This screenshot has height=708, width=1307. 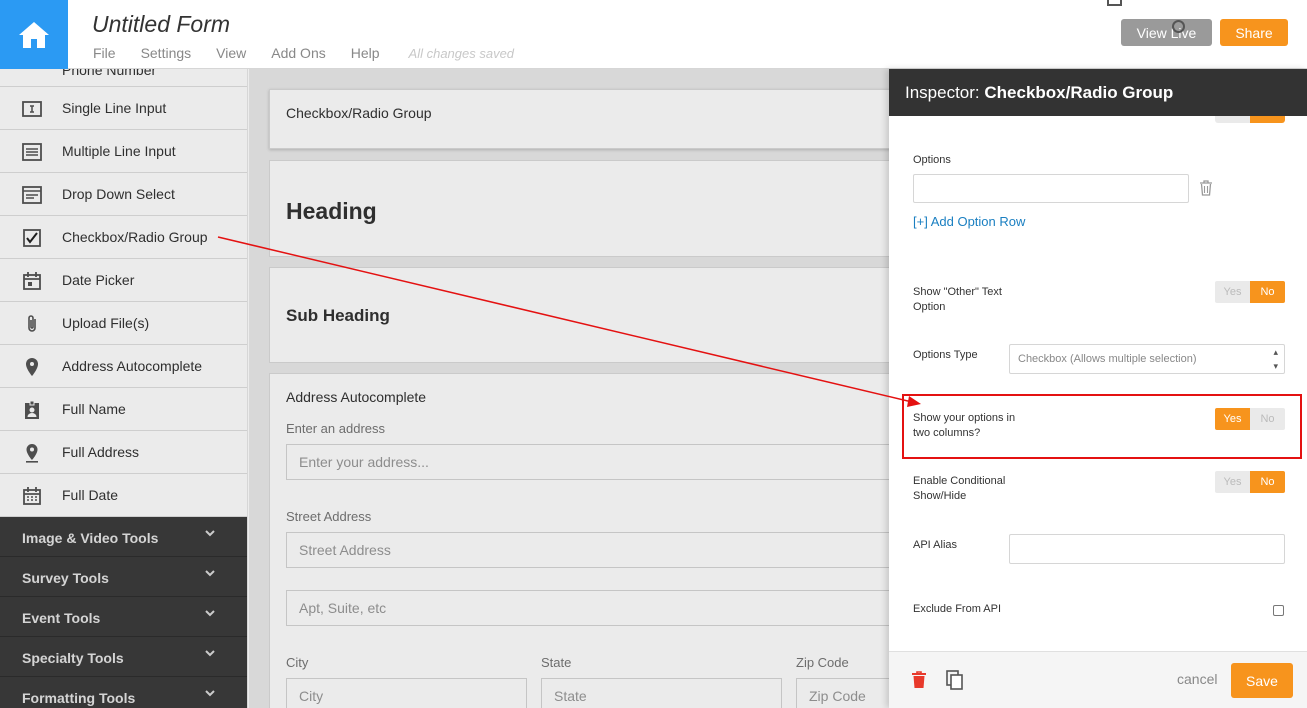 I want to click on options-type-select: Checkbox (Allows multiple selection) ▴ ▾, so click(x=1147, y=359).